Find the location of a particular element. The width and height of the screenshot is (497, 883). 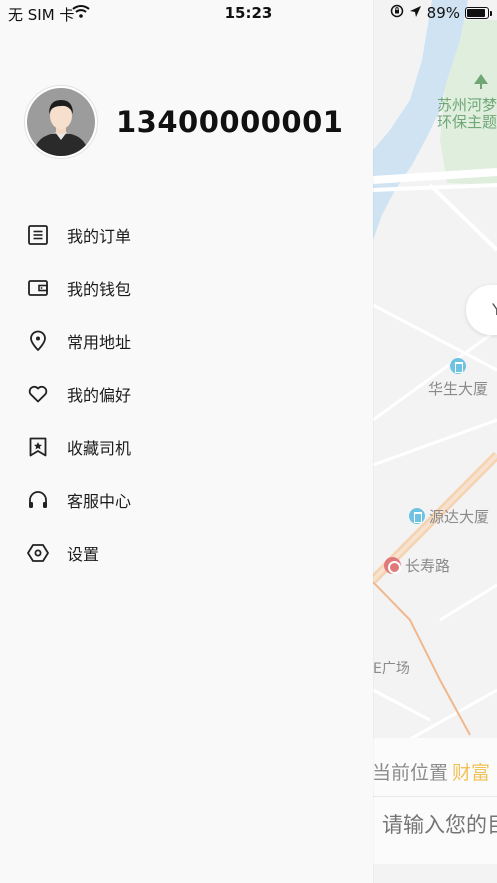

menu-item-label: 设置 is located at coordinates (83, 554).